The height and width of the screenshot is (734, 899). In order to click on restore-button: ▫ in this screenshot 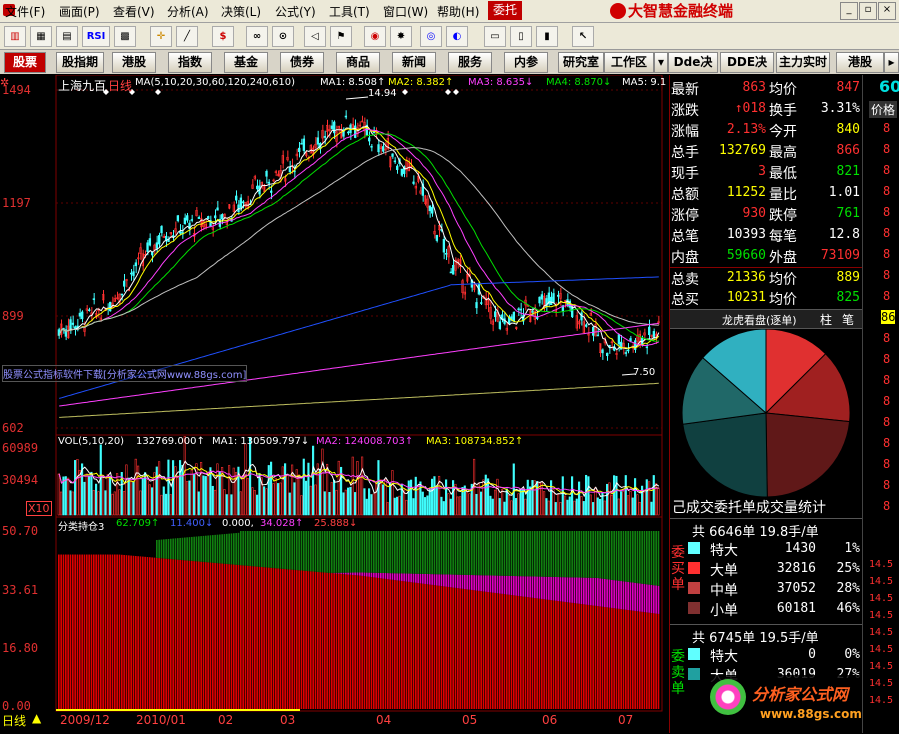, I will do `click(868, 11)`.